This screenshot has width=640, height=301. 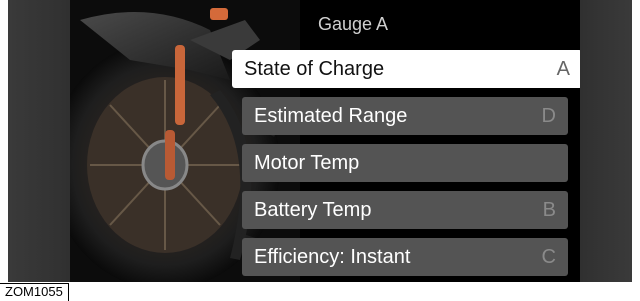 What do you see at coordinates (548, 256) in the screenshot?
I see `slot-letter: C` at bounding box center [548, 256].